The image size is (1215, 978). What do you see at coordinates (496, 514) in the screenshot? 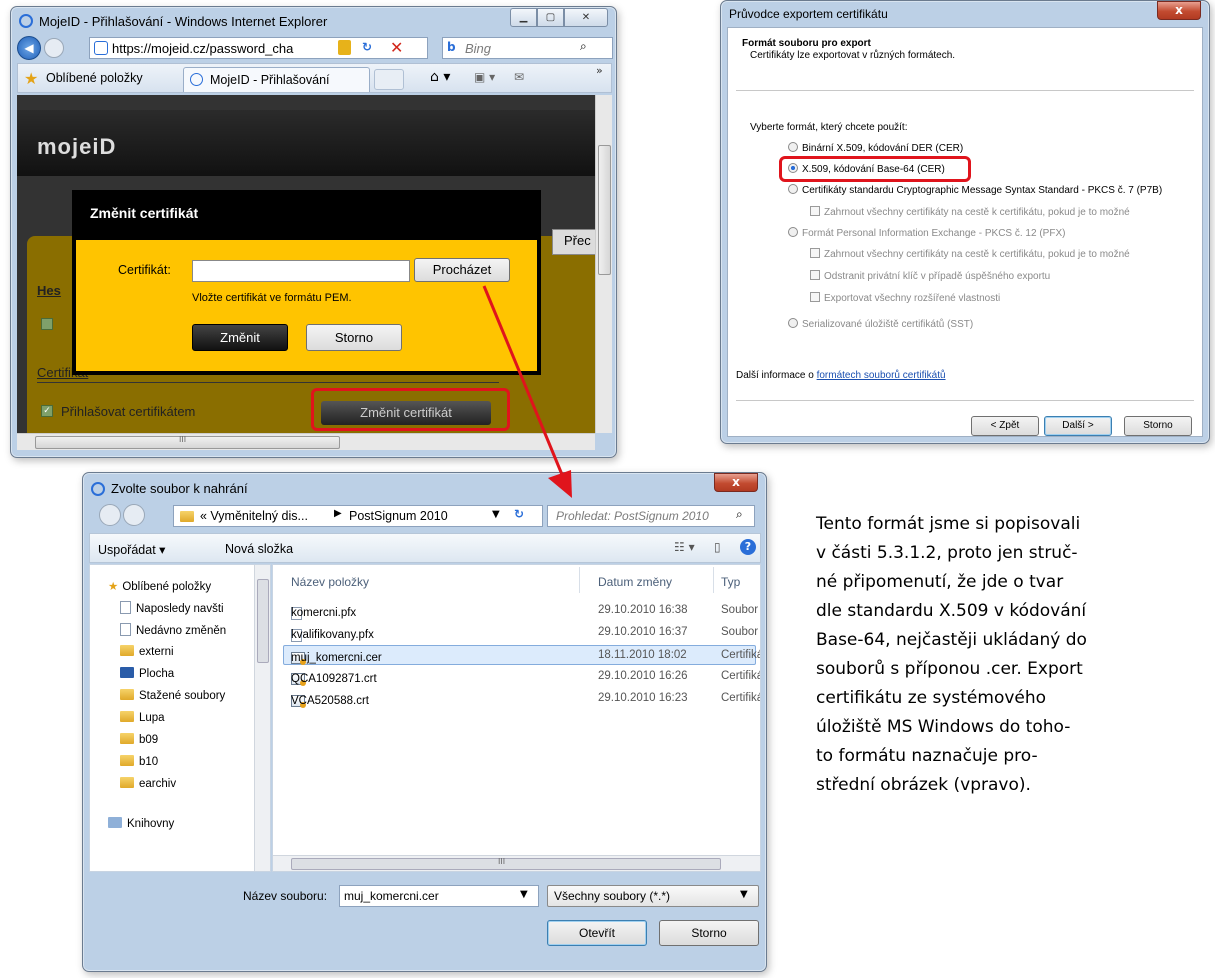
I see `breadcrumb-dropdown-icon: ▼` at bounding box center [496, 514].